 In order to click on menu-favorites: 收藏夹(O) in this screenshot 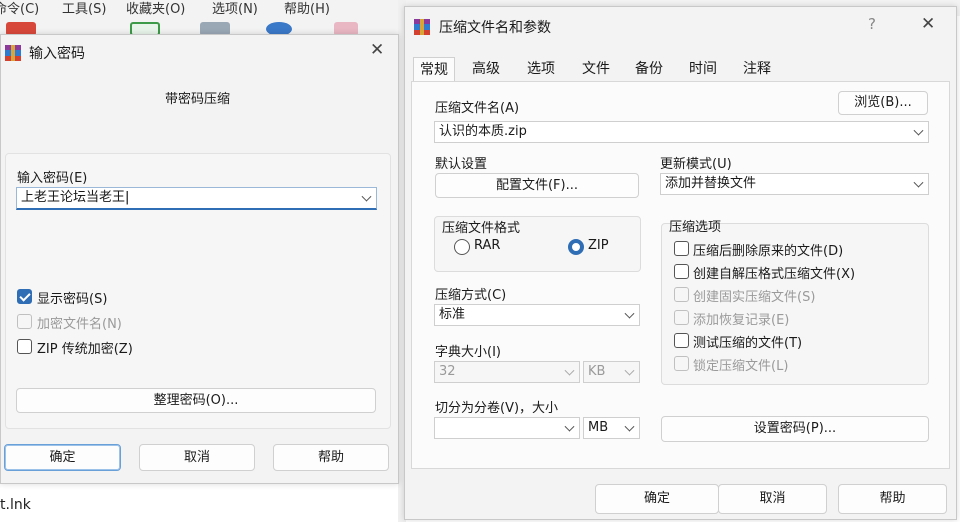, I will do `click(155, 8)`.